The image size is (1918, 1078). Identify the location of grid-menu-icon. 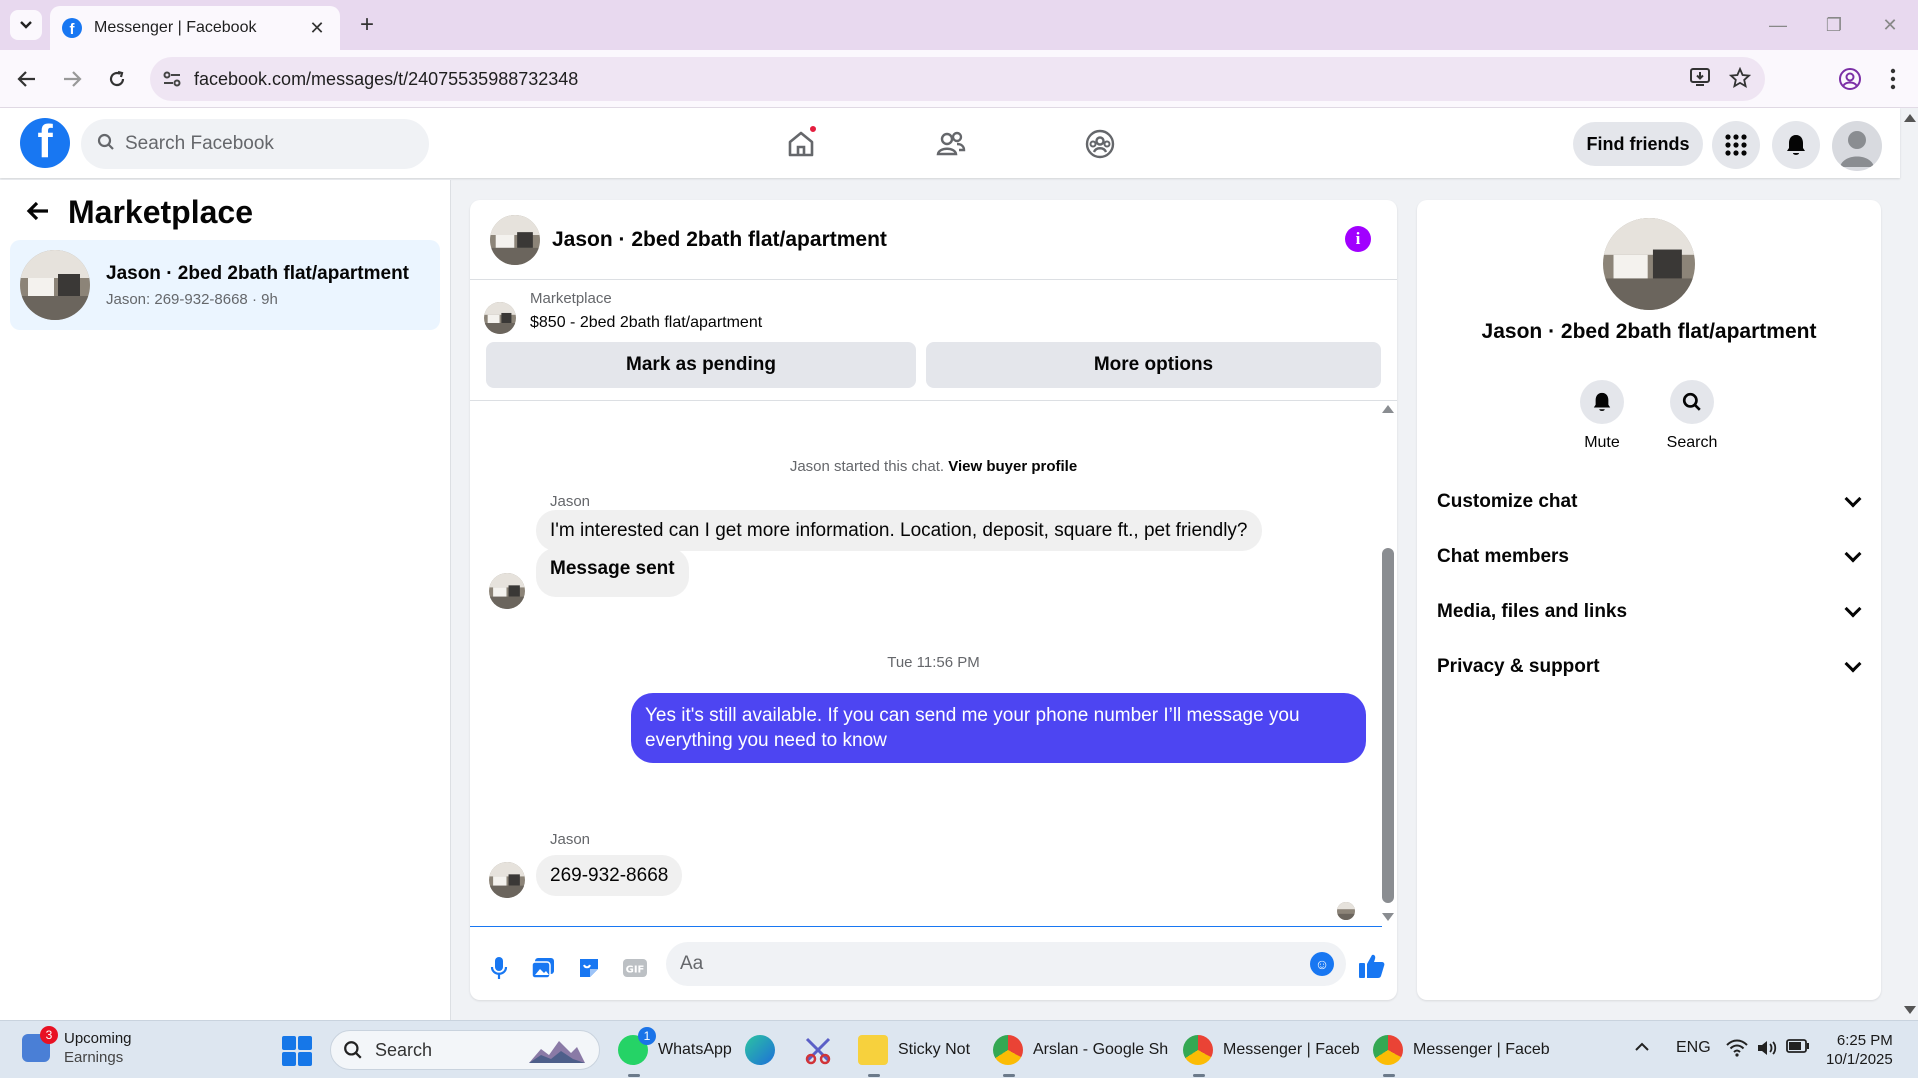
(1736, 145).